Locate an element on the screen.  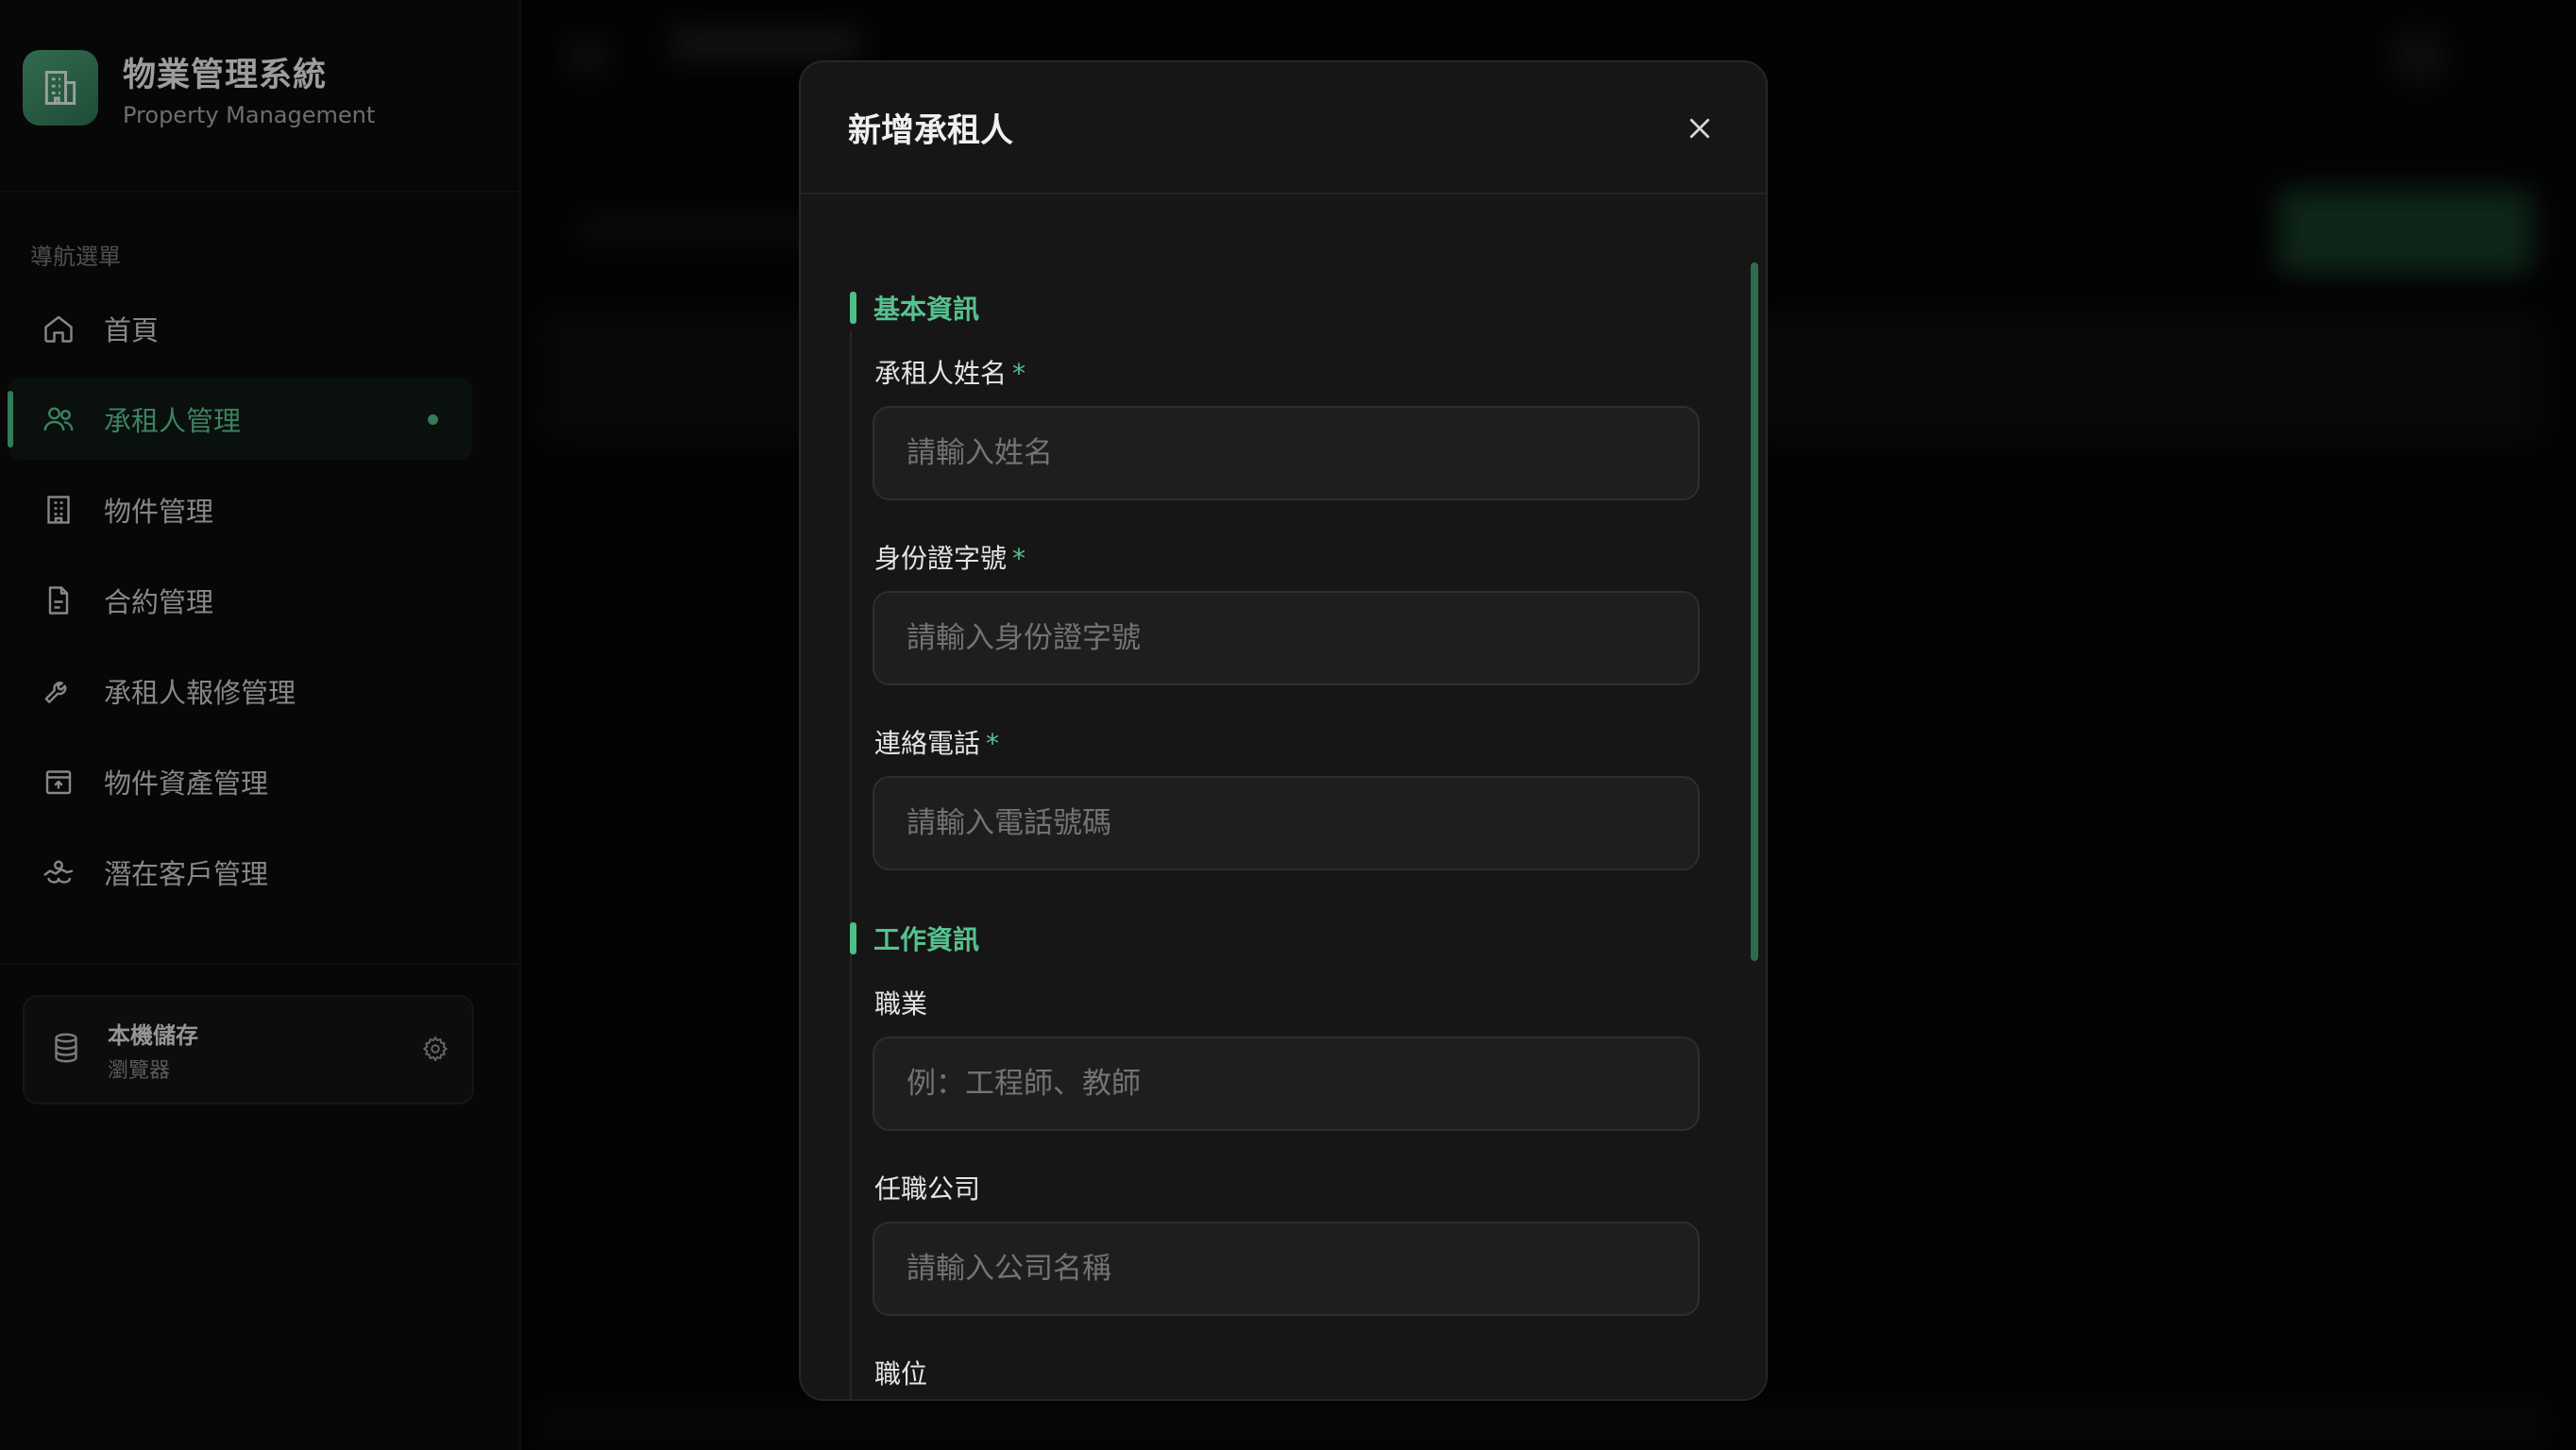
tenant-name-label: 承租人姓名 * is located at coordinates (949, 372).